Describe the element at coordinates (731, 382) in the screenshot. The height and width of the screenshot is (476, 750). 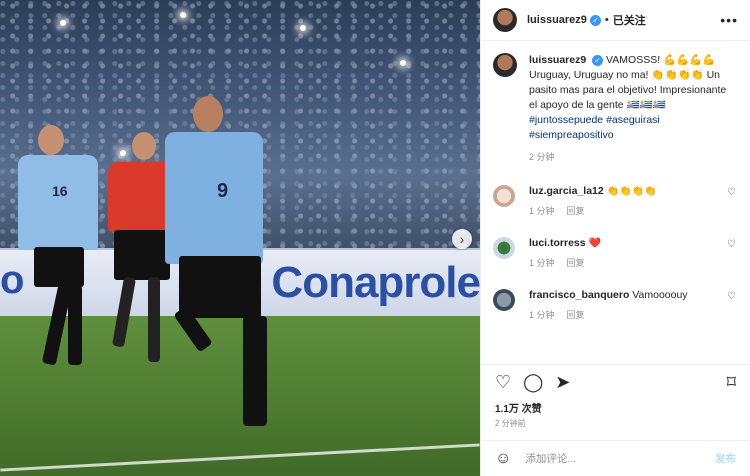
I see `bookmark-icon: ⌑` at that location.